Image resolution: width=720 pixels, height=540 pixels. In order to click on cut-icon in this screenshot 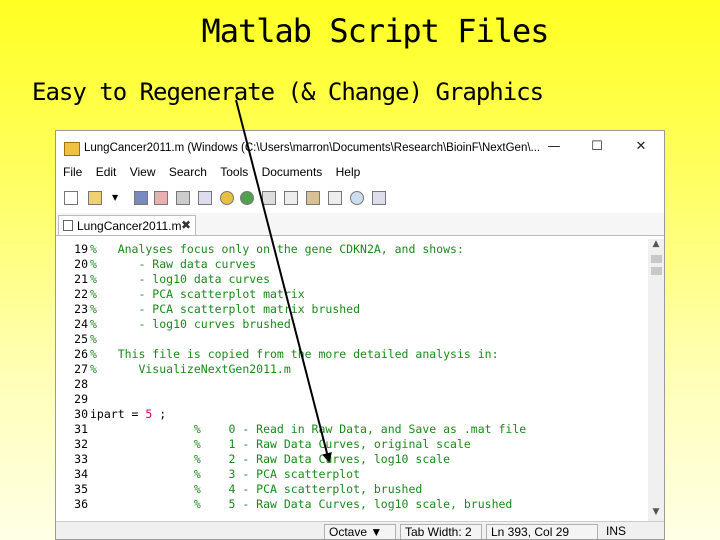, I will do `click(269, 198)`.